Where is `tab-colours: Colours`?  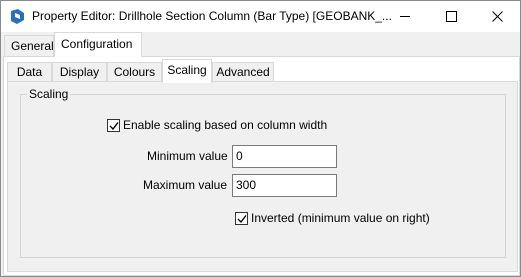 tab-colours: Colours is located at coordinates (134, 72).